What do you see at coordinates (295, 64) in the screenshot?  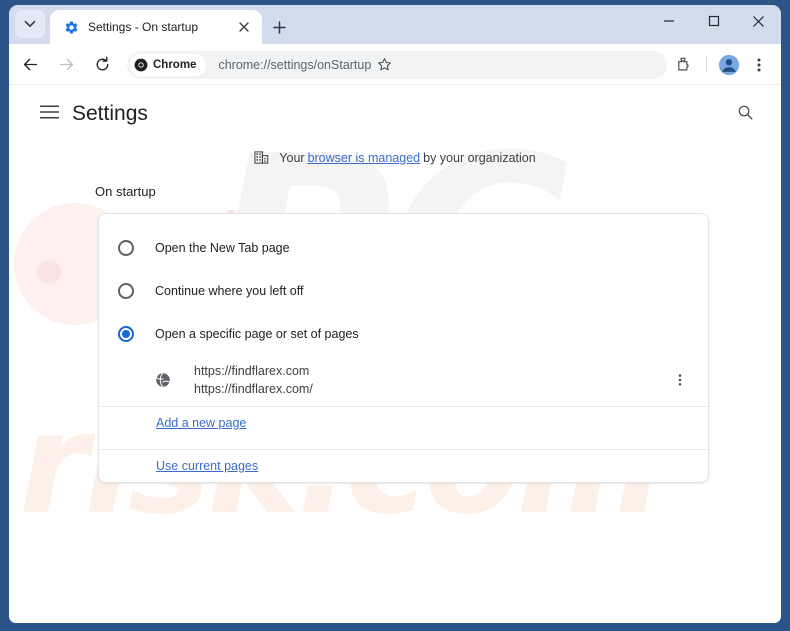 I see `address-bar-url: chrome://settings/onStartup` at bounding box center [295, 64].